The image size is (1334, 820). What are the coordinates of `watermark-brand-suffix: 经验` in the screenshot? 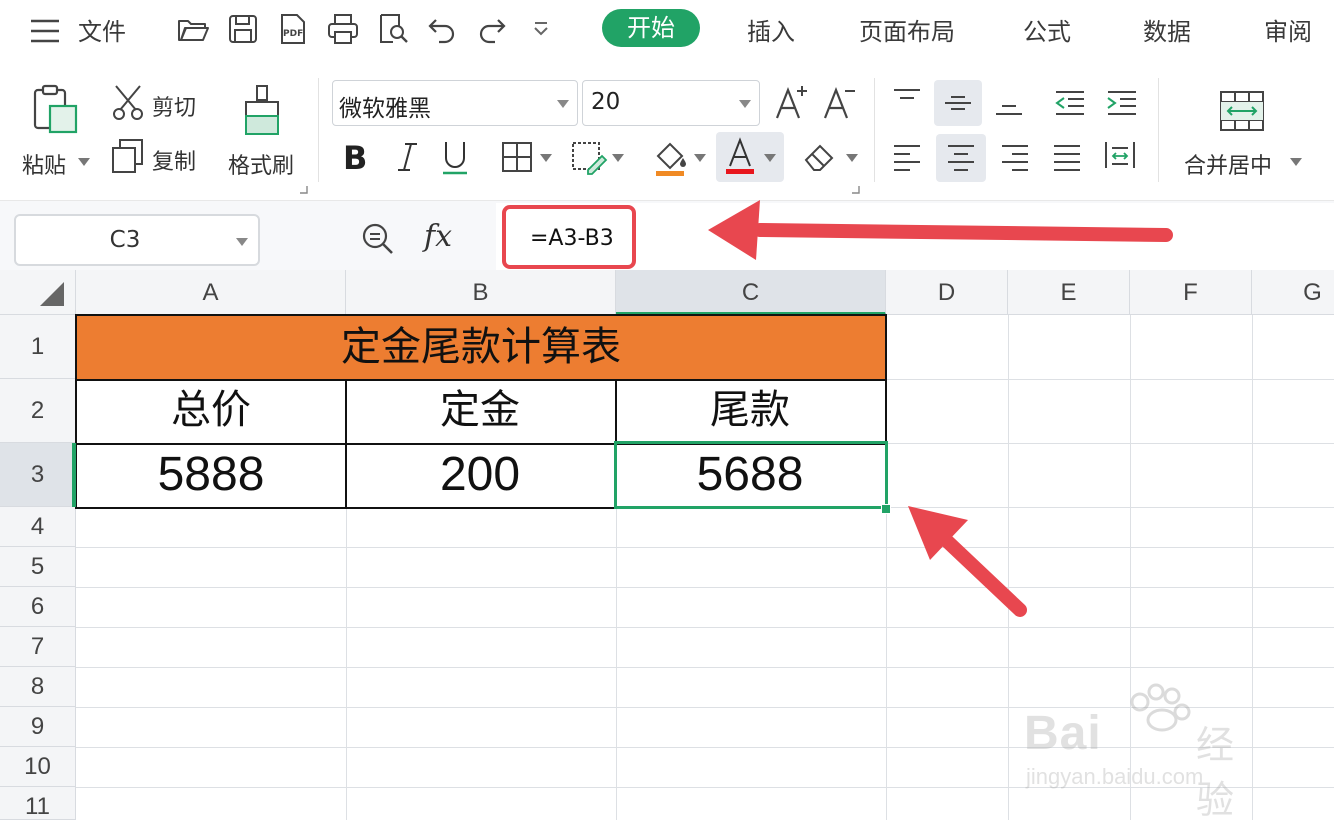 It's located at (1215, 771).